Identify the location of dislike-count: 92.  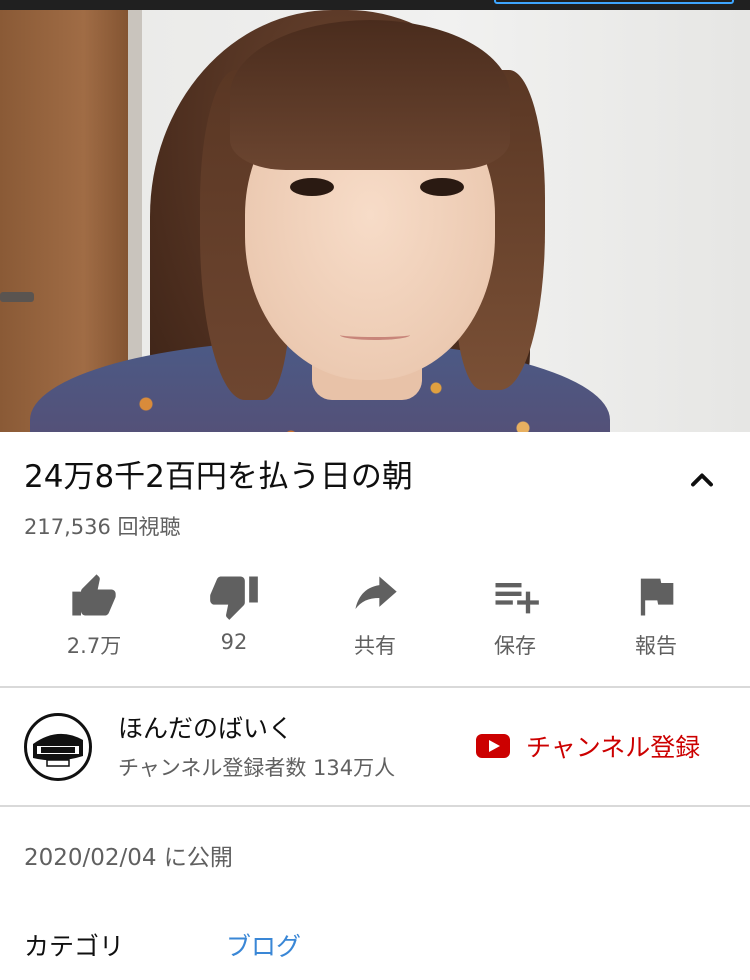
(234, 642).